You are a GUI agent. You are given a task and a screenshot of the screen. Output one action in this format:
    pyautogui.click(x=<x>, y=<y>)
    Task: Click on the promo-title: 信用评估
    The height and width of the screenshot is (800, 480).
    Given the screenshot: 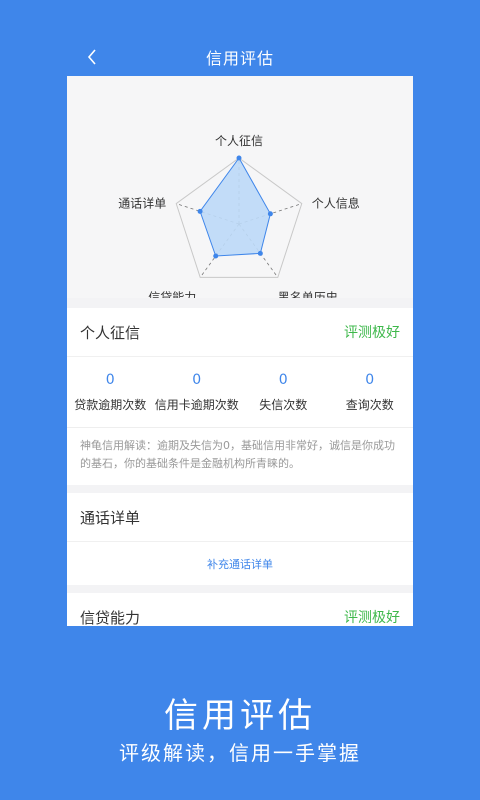 What is the action you would take?
    pyautogui.click(x=240, y=716)
    